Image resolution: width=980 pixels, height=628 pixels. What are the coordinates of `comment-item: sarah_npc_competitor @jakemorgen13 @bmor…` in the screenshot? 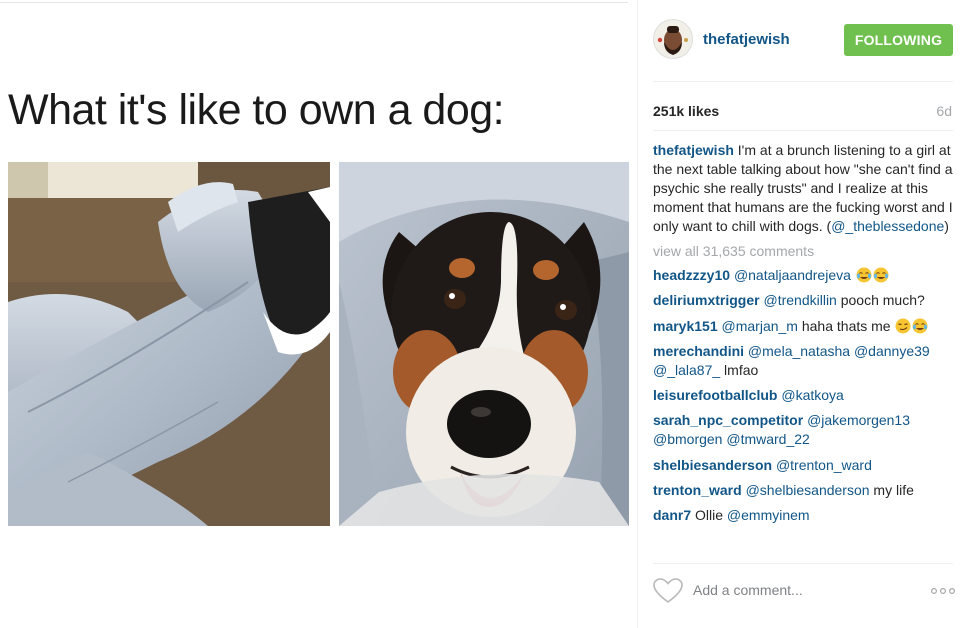 It's located at (803, 430).